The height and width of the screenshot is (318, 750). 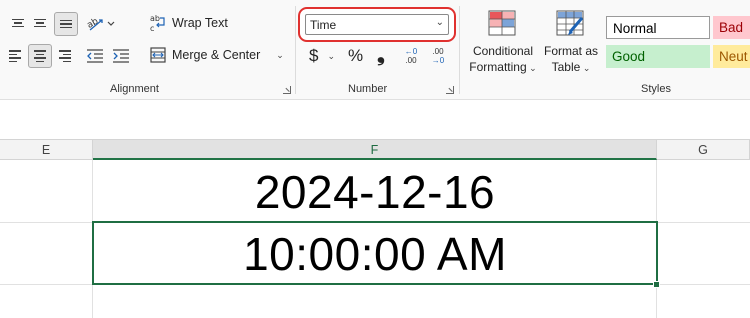 I want to click on fill-handle, so click(x=656, y=284).